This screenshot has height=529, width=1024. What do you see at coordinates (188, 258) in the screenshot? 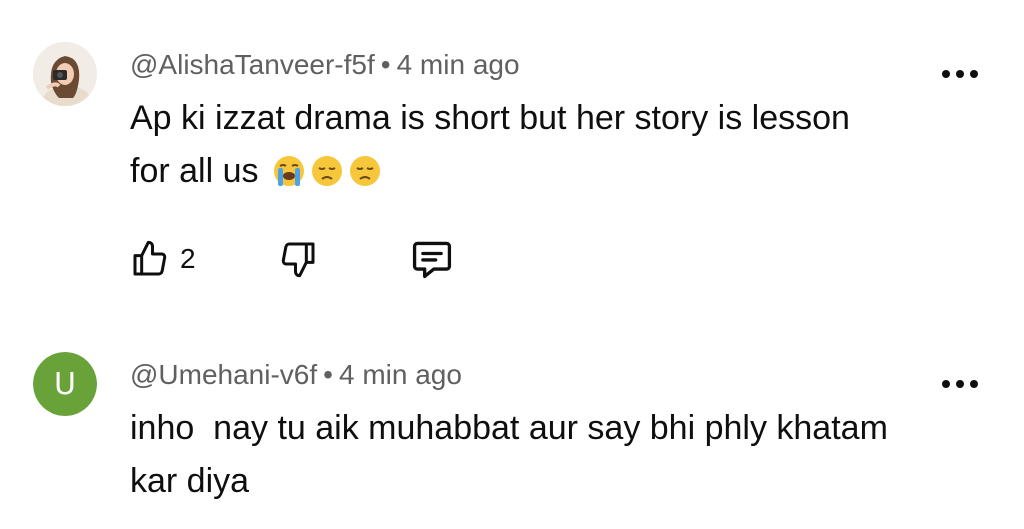
I see `like-count: 2` at bounding box center [188, 258].